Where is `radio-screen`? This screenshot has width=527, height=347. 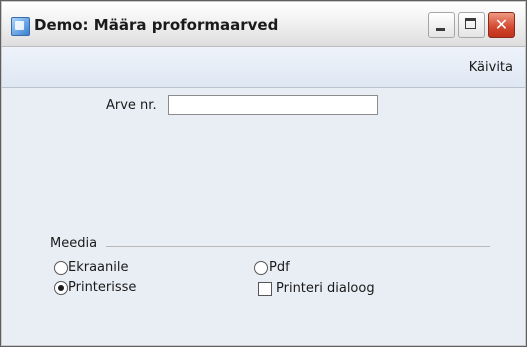
radio-screen is located at coordinates (61, 268).